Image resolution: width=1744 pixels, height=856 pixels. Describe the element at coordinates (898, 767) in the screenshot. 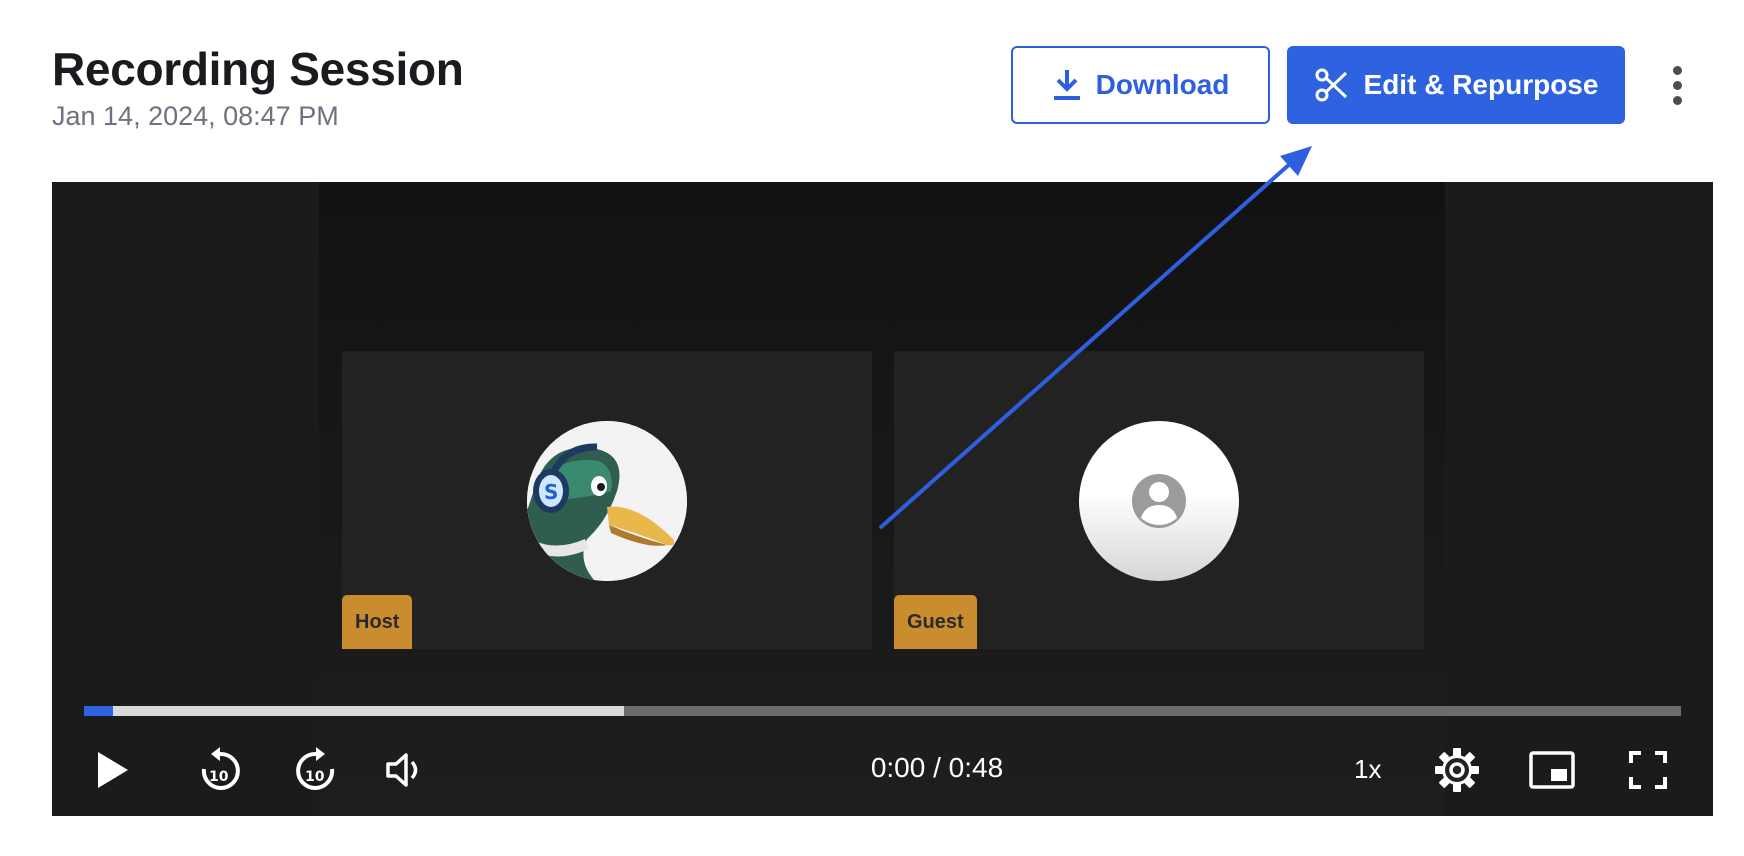

I see `current-time: 0:00` at that location.